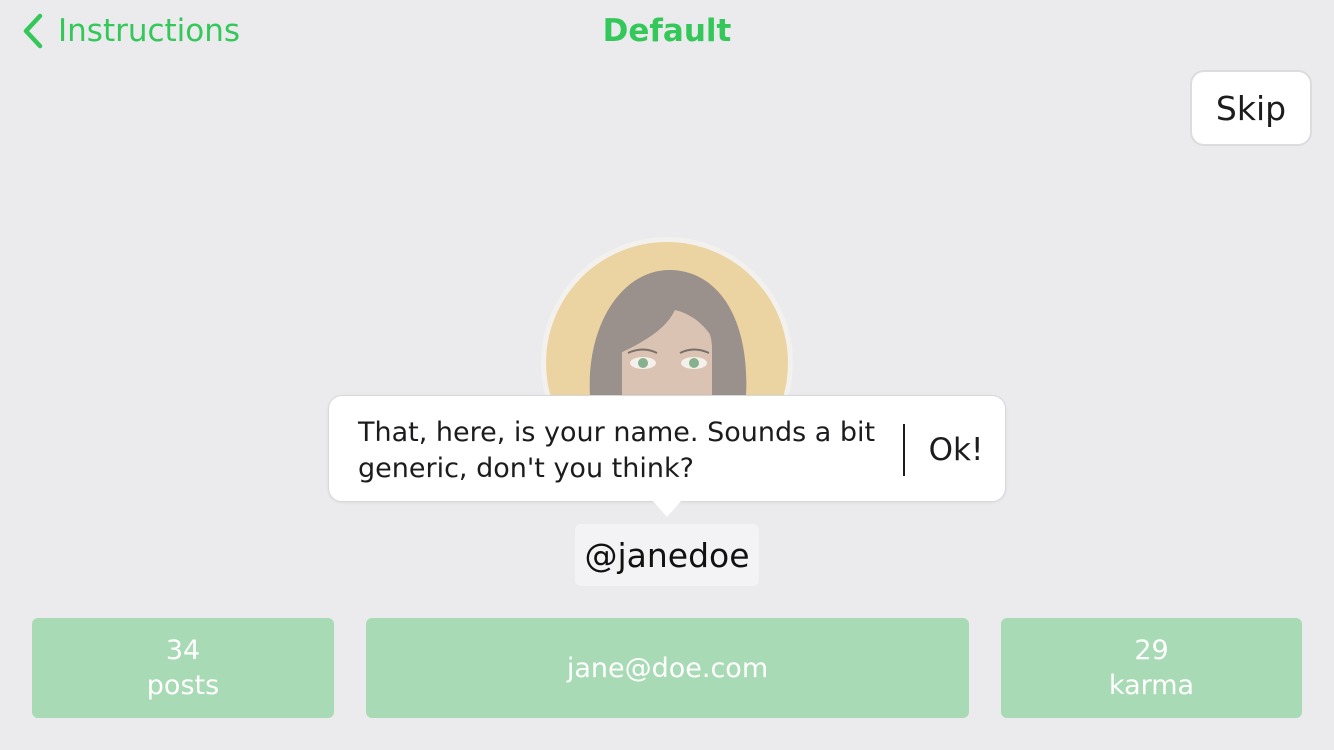 The image size is (1334, 750). What do you see at coordinates (1151, 668) in the screenshot?
I see `karma-stat: 29 karma` at bounding box center [1151, 668].